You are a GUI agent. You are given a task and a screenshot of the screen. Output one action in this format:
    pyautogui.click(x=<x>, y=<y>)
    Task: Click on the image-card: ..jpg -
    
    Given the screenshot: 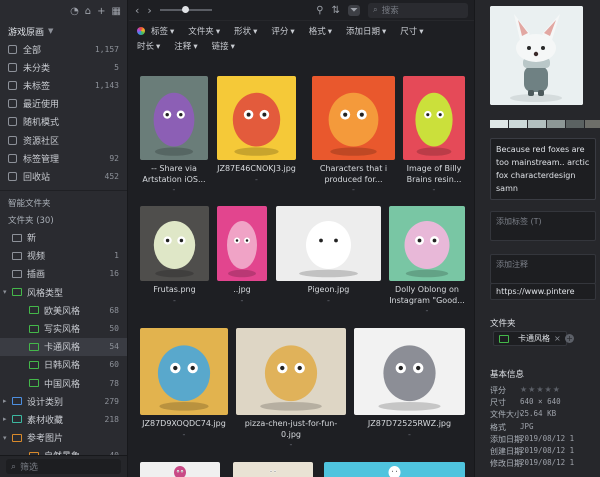 What is the action you would take?
    pyautogui.click(x=242, y=255)
    